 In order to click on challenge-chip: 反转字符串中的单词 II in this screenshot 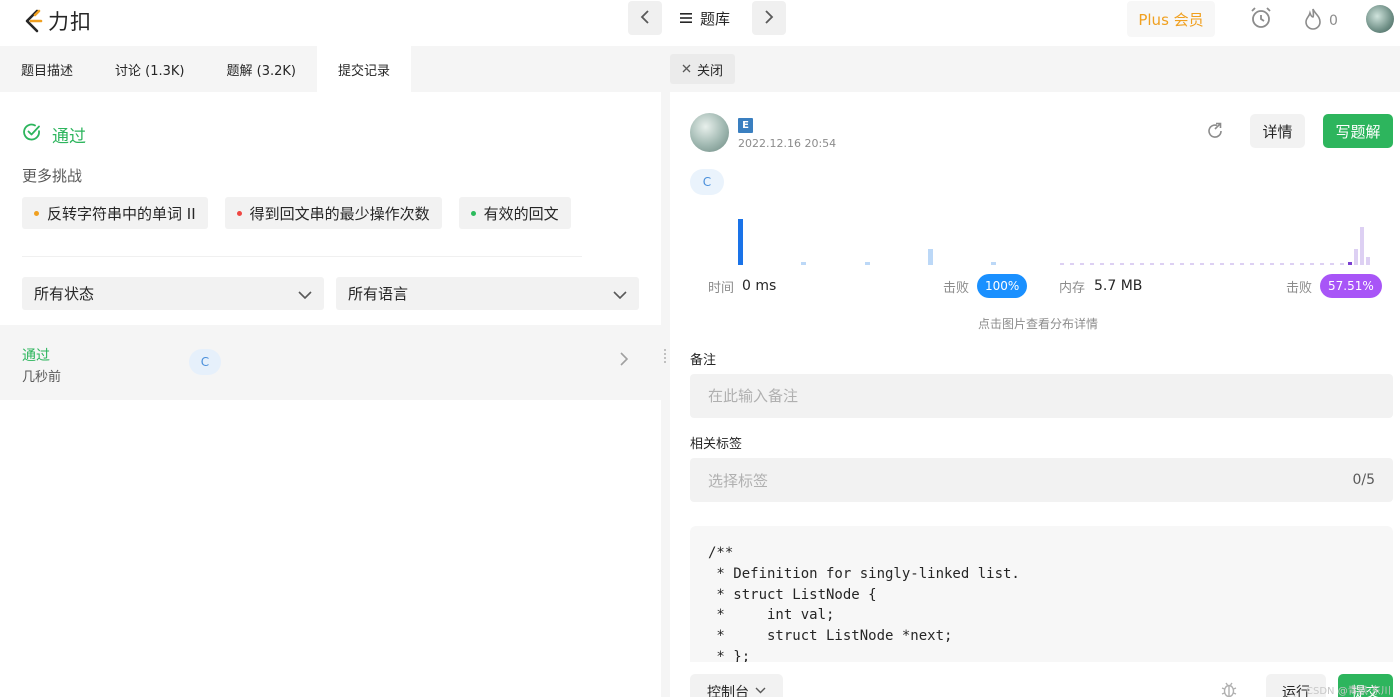, I will do `click(115, 213)`.